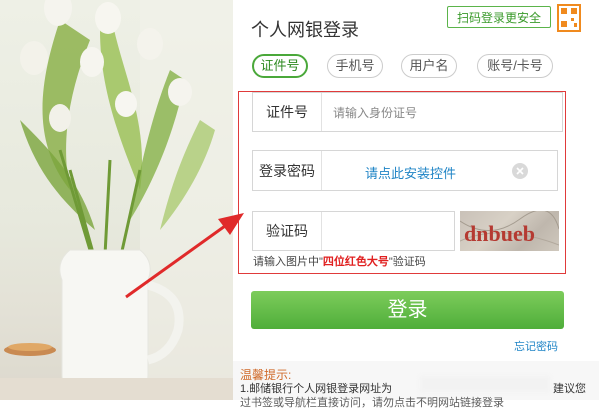 The width and height of the screenshot is (599, 410). I want to click on clear-icon, so click(520, 171).